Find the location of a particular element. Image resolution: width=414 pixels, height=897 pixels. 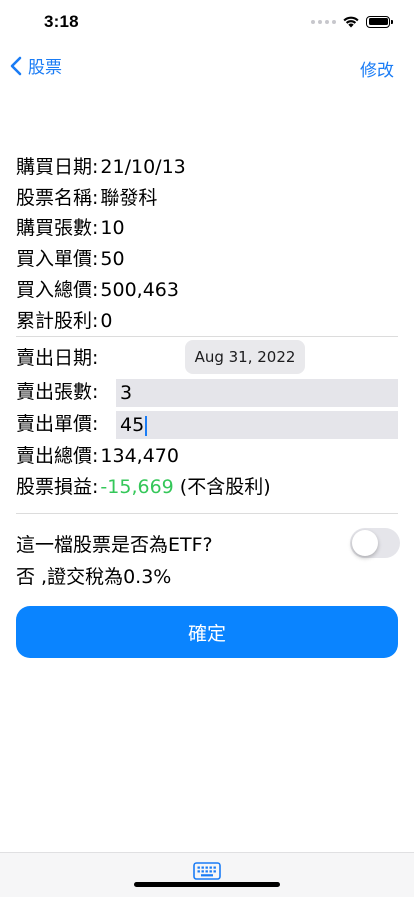

etf-question: 這一檔股票是否為ETF? is located at coordinates (114, 545).